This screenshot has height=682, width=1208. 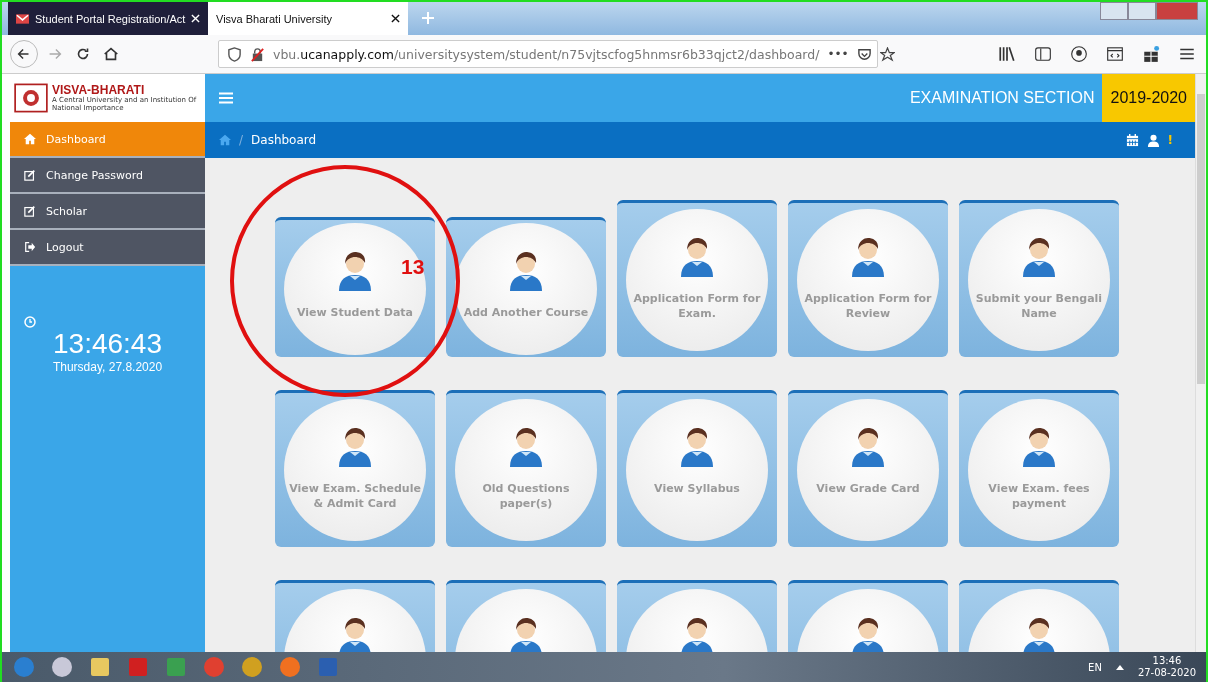 I want to click on menu-tile: Application Form for Review, so click(x=868, y=278).